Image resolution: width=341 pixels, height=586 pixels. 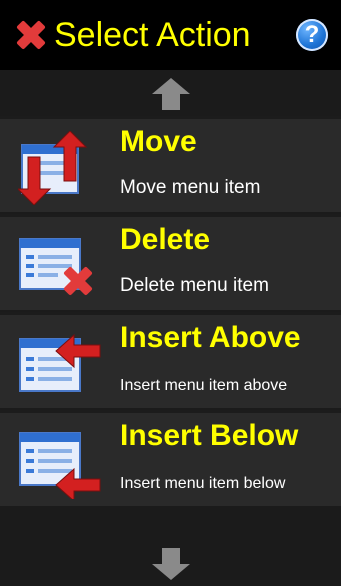 What do you see at coordinates (60, 465) in the screenshot?
I see `insert-below-icon` at bounding box center [60, 465].